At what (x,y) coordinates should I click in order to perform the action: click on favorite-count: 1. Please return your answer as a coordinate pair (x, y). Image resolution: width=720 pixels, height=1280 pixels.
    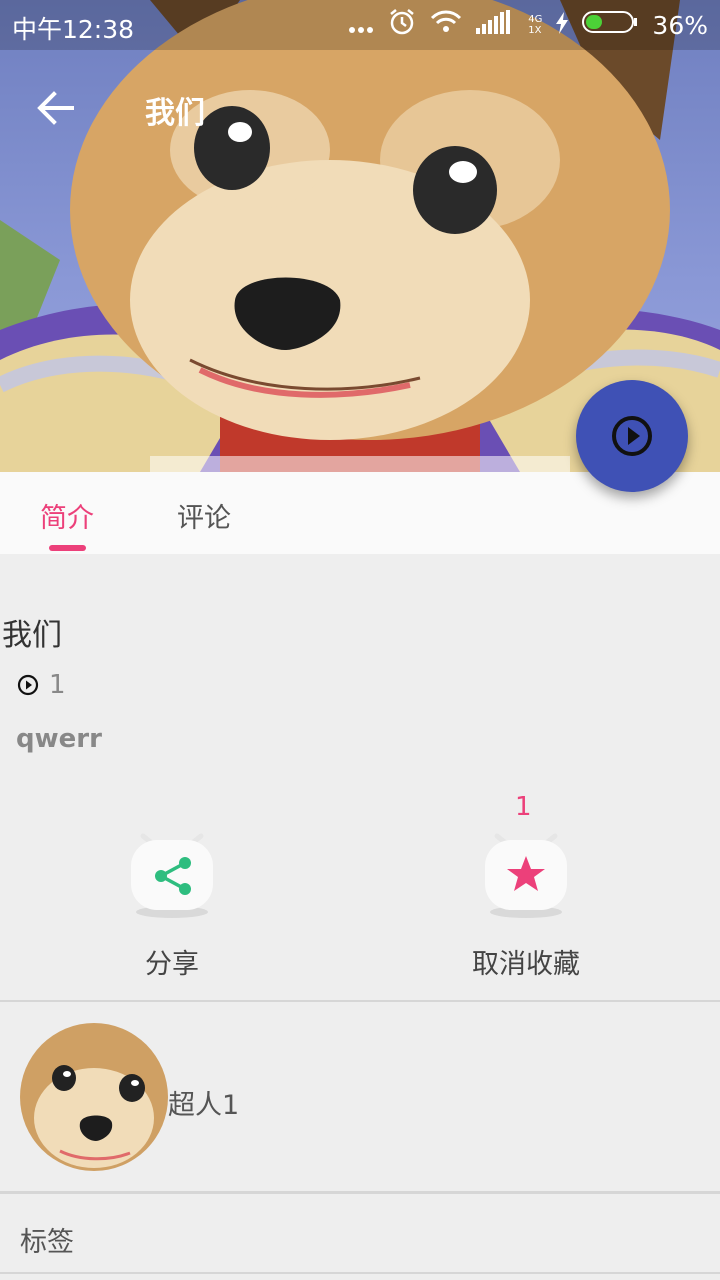
    Looking at the image, I should click on (523, 807).